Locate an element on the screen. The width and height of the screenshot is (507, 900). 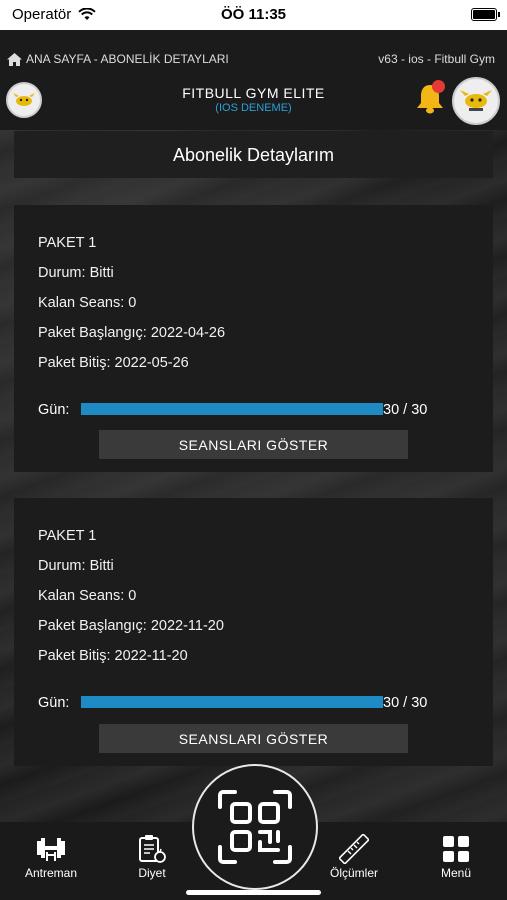
nav-label: Diyet is located at coordinates (152, 873).